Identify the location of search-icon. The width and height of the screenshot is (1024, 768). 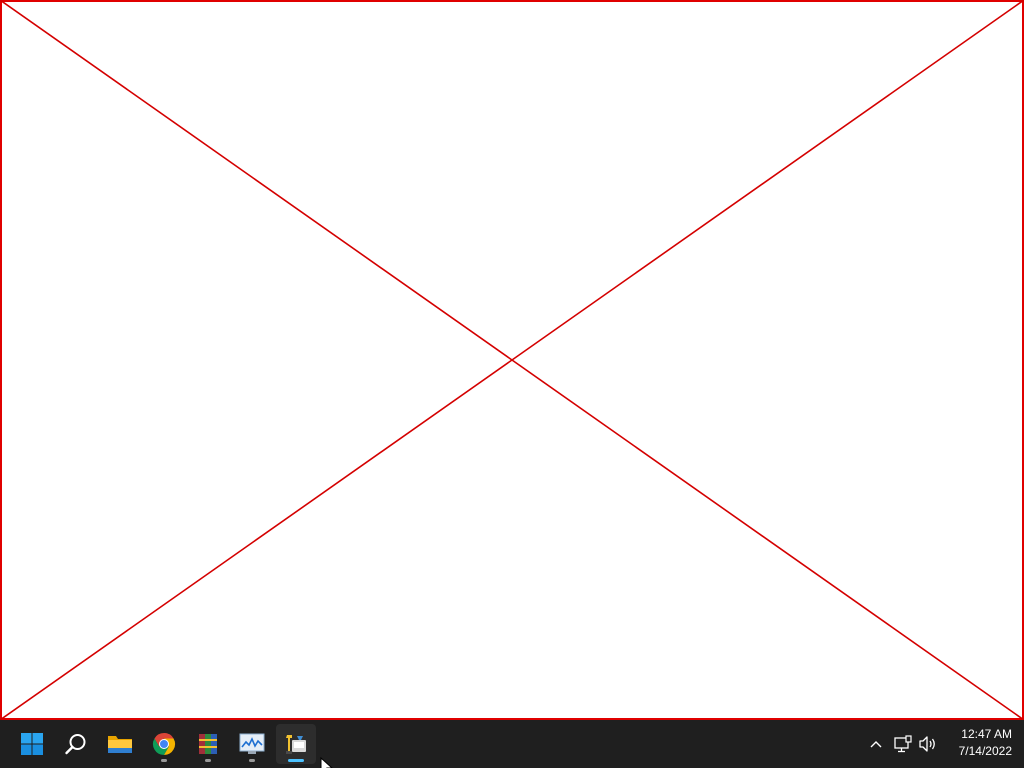
(75, 744).